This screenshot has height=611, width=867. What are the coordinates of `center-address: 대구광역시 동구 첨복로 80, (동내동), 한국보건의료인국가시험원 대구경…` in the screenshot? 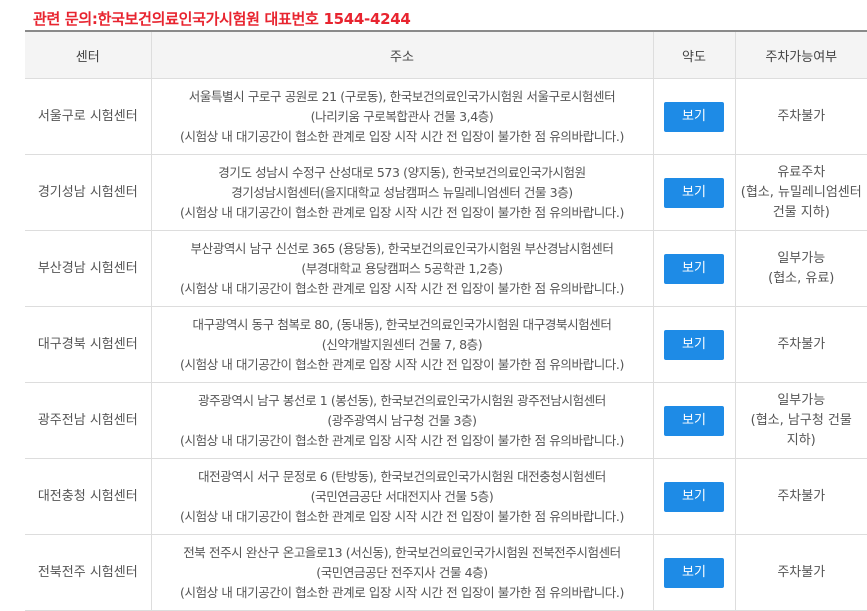 It's located at (401, 344).